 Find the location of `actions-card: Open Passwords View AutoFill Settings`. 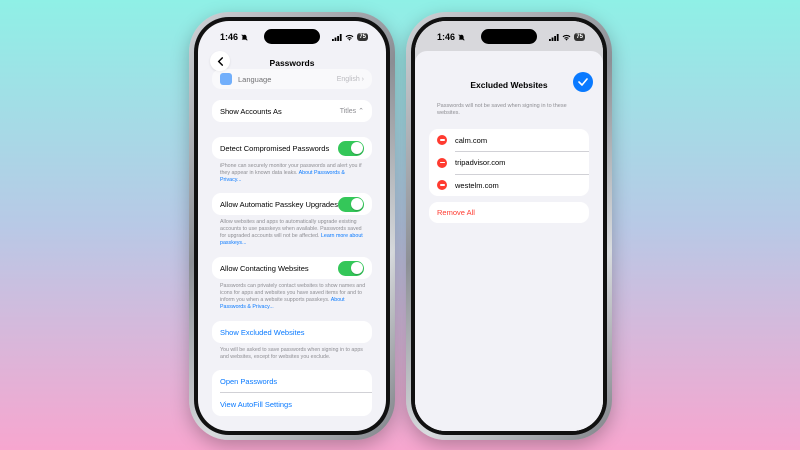

actions-card: Open Passwords View AutoFill Settings is located at coordinates (292, 393).